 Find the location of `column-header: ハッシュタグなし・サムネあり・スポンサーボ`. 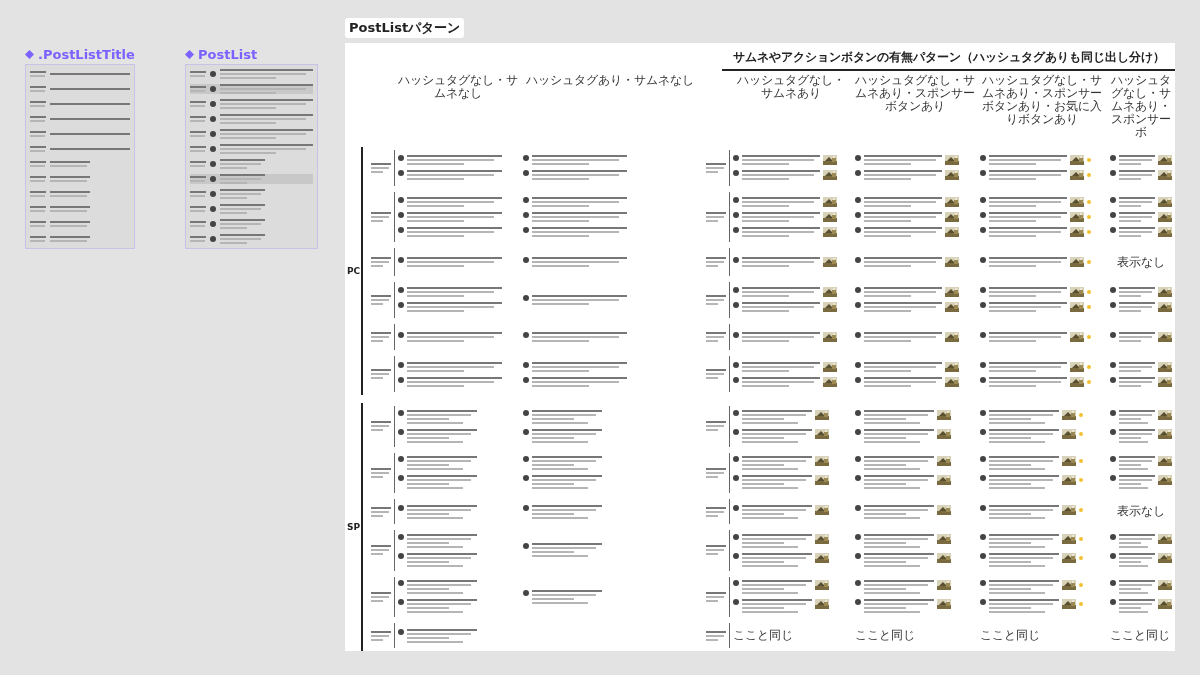

column-header: ハッシュタグなし・サムネあり・スポンサーボ is located at coordinates (1141, 106).